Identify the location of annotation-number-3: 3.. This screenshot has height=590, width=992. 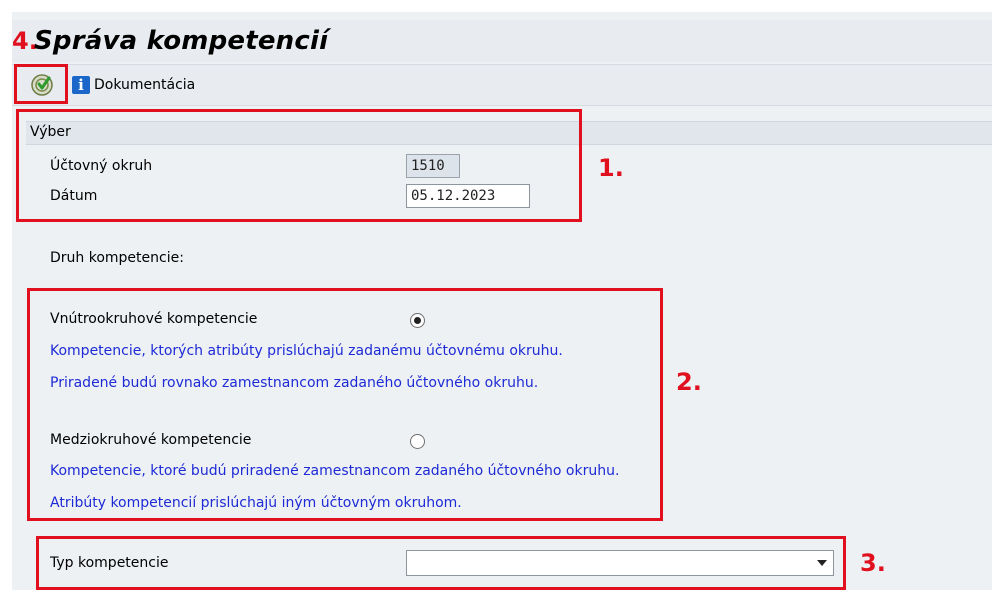
(873, 563).